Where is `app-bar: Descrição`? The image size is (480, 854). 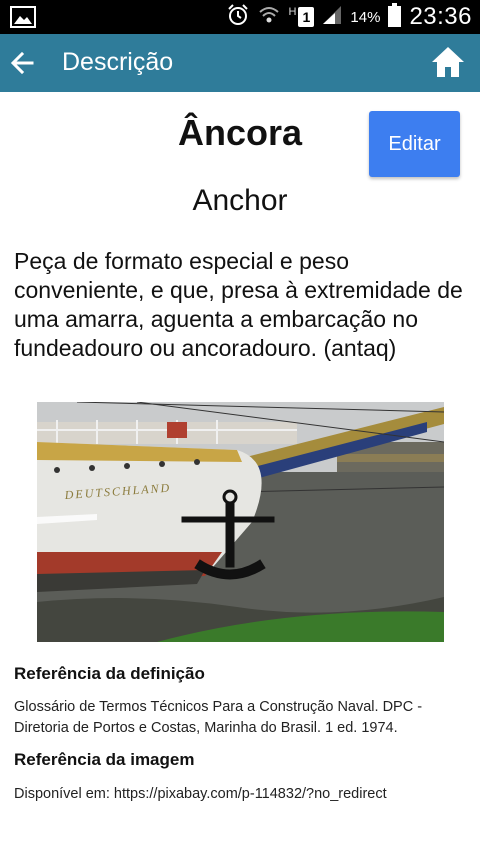 app-bar: Descrição is located at coordinates (240, 63).